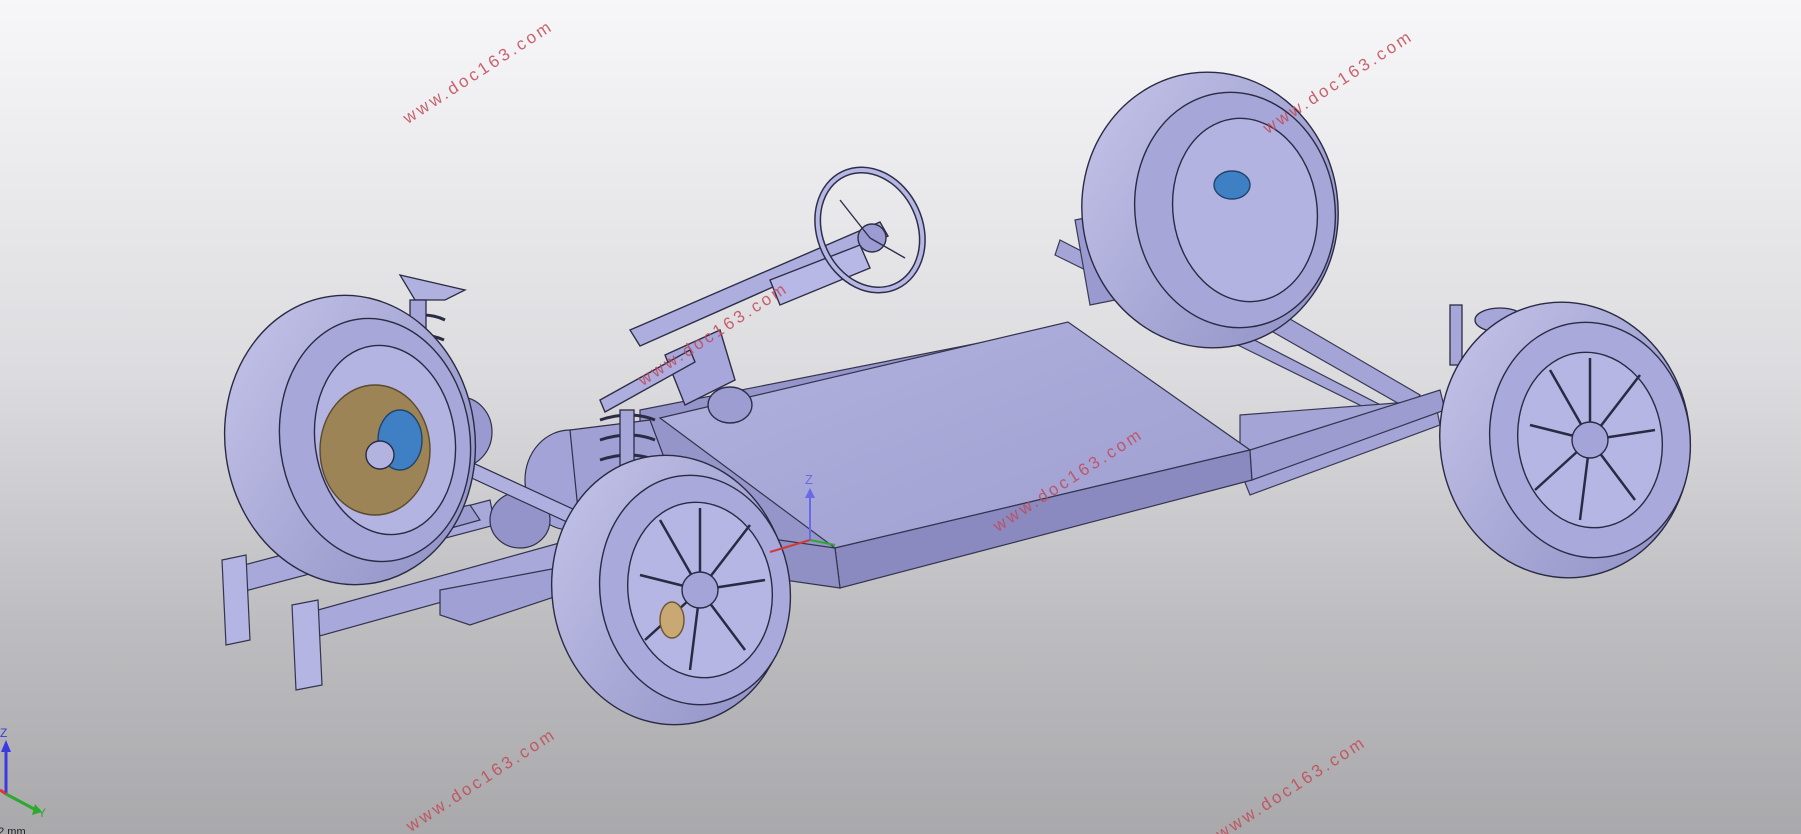  I want to click on triad-icon: Z Y, so click(30, 780).